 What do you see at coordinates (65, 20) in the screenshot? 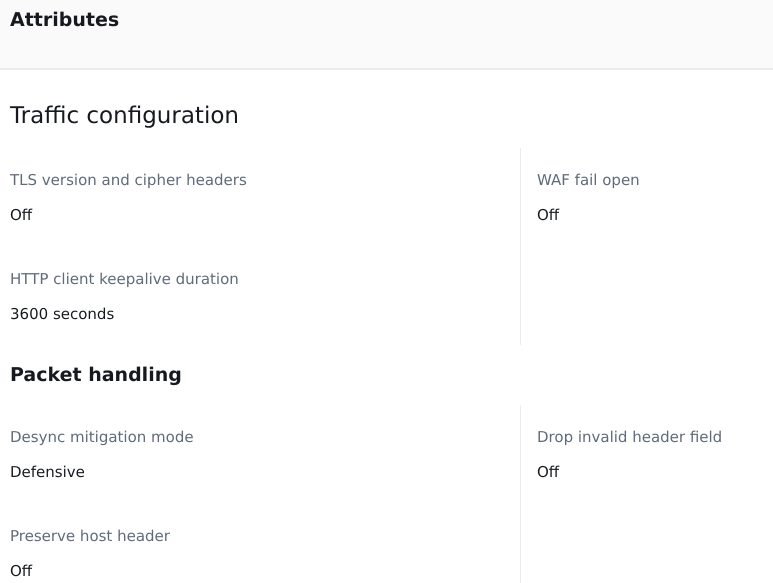
I see `page-title: Attributes` at bounding box center [65, 20].